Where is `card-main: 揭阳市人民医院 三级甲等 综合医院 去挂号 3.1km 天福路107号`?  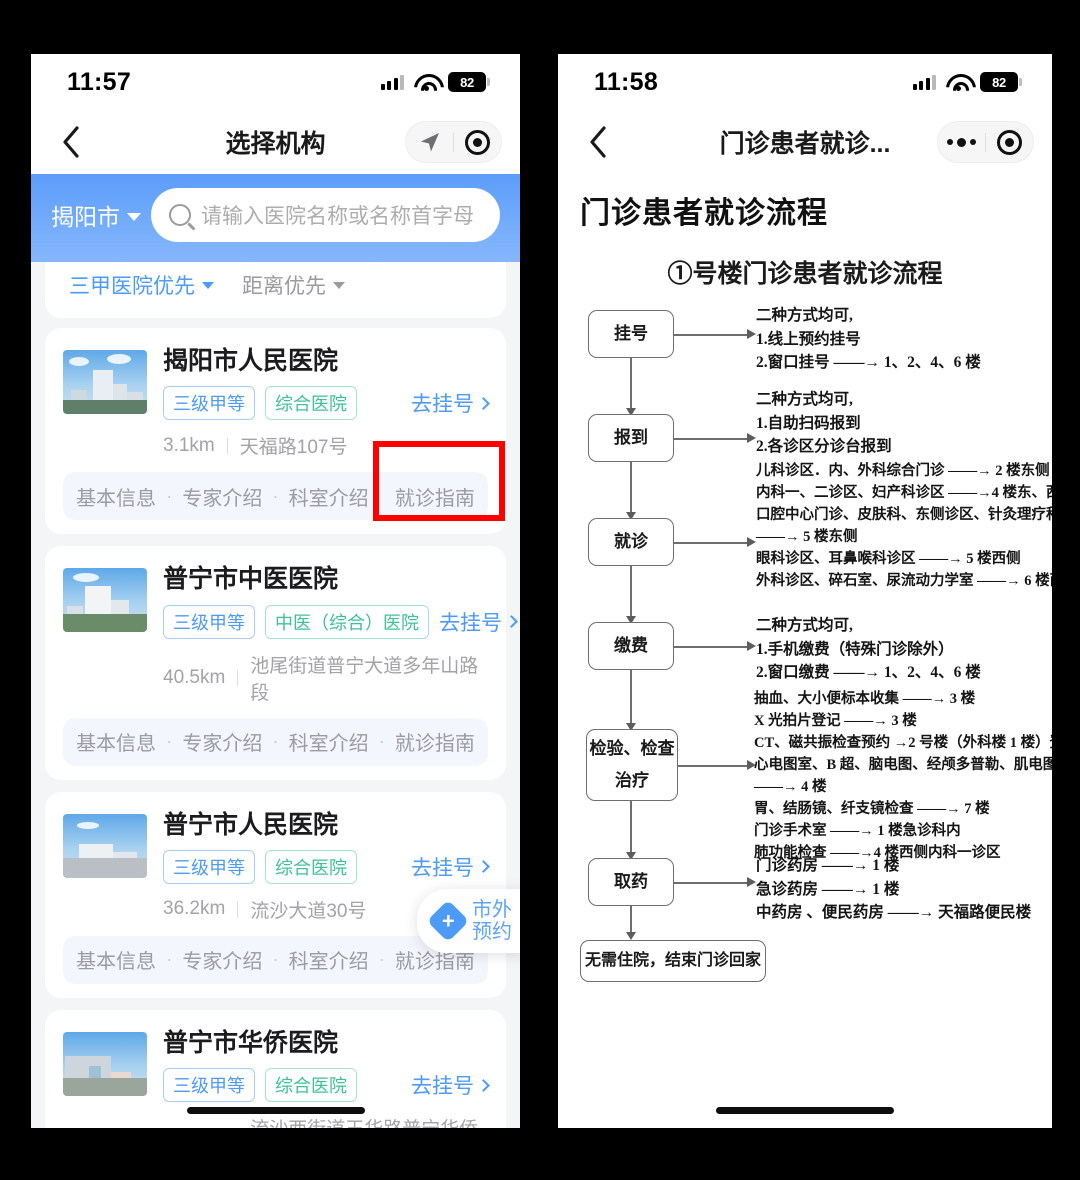
card-main: 揭阳市人民医院 三级甲等 综合医院 去挂号 3.1km 天福路107号 is located at coordinates (276, 402).